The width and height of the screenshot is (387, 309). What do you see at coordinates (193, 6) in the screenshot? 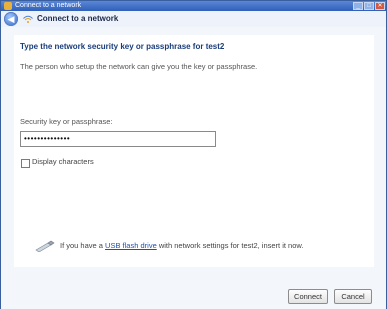
I see `title-bar: Connect to a network _ □ ✕` at bounding box center [193, 6].